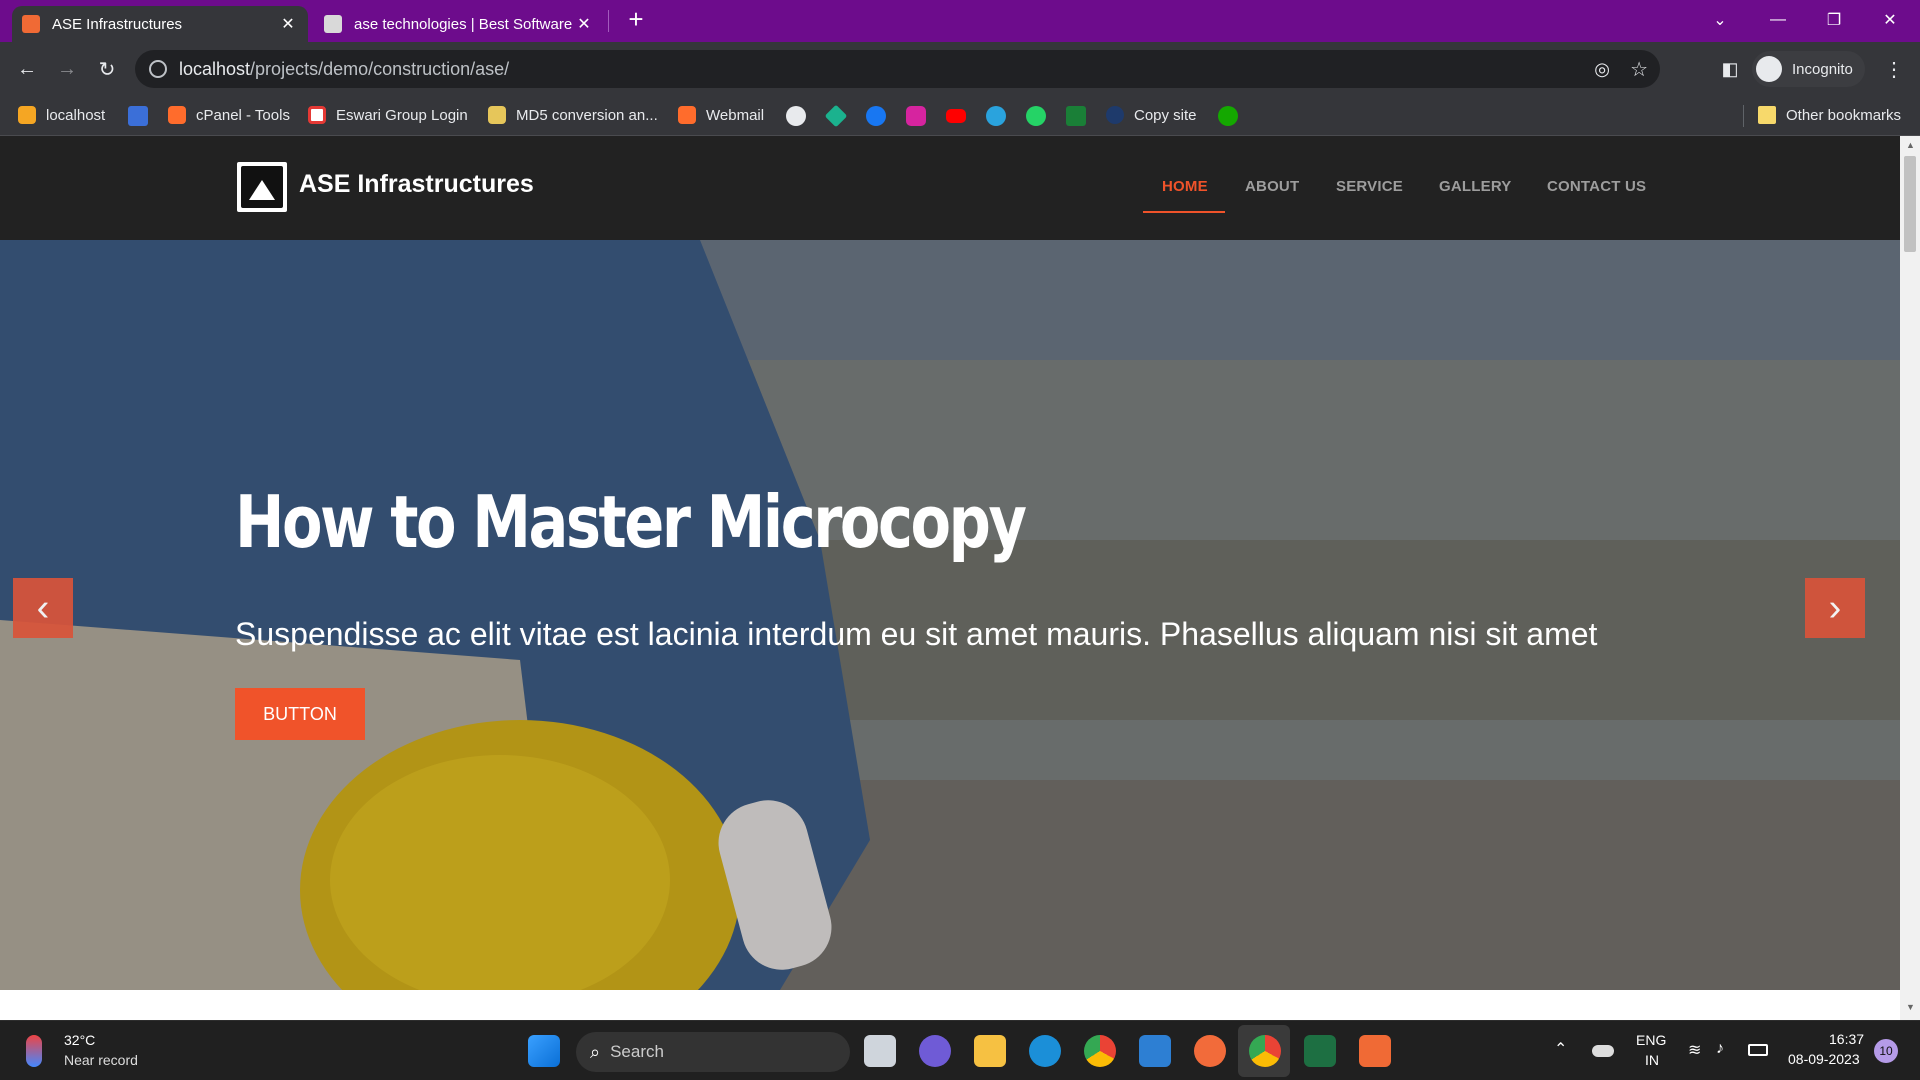  What do you see at coordinates (380, 68) in the screenshot?
I see `url-path: /projects/demo/construction/ase/` at bounding box center [380, 68].